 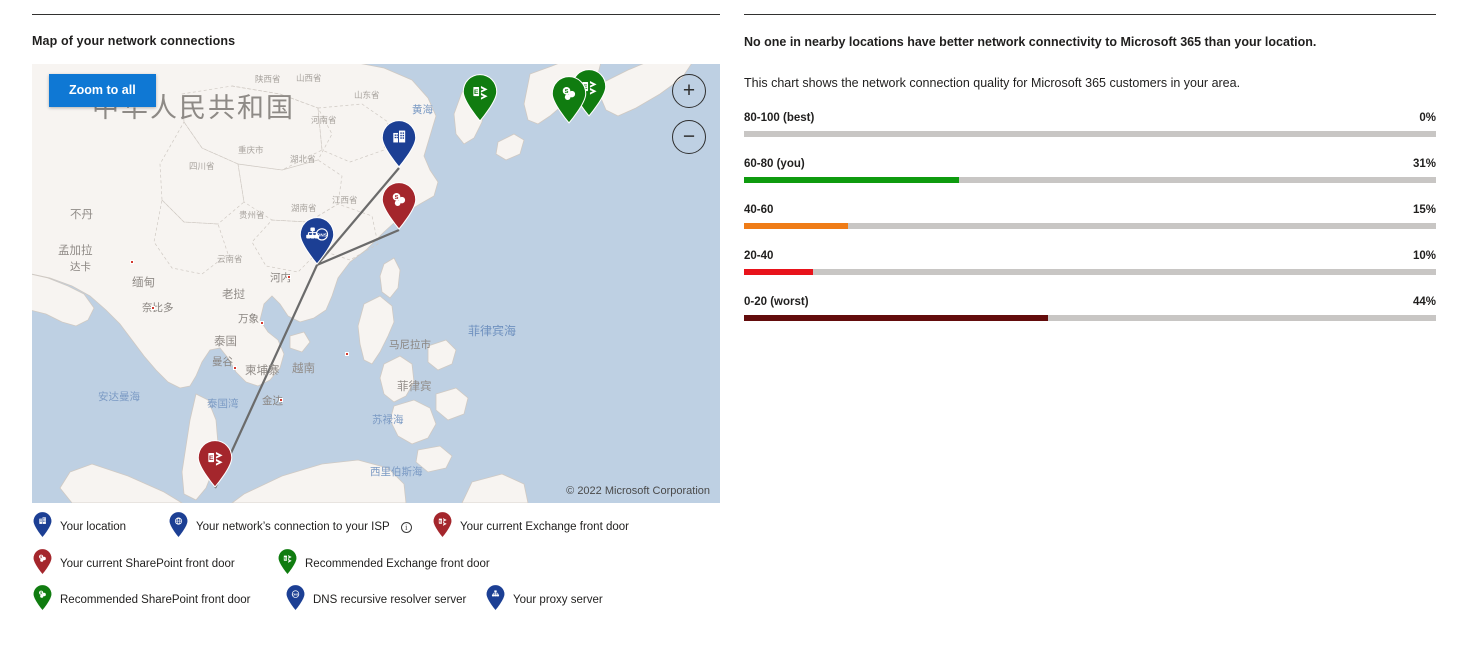 What do you see at coordinates (102, 90) in the screenshot?
I see `zoom-to-all-button: Zoom to all` at bounding box center [102, 90].